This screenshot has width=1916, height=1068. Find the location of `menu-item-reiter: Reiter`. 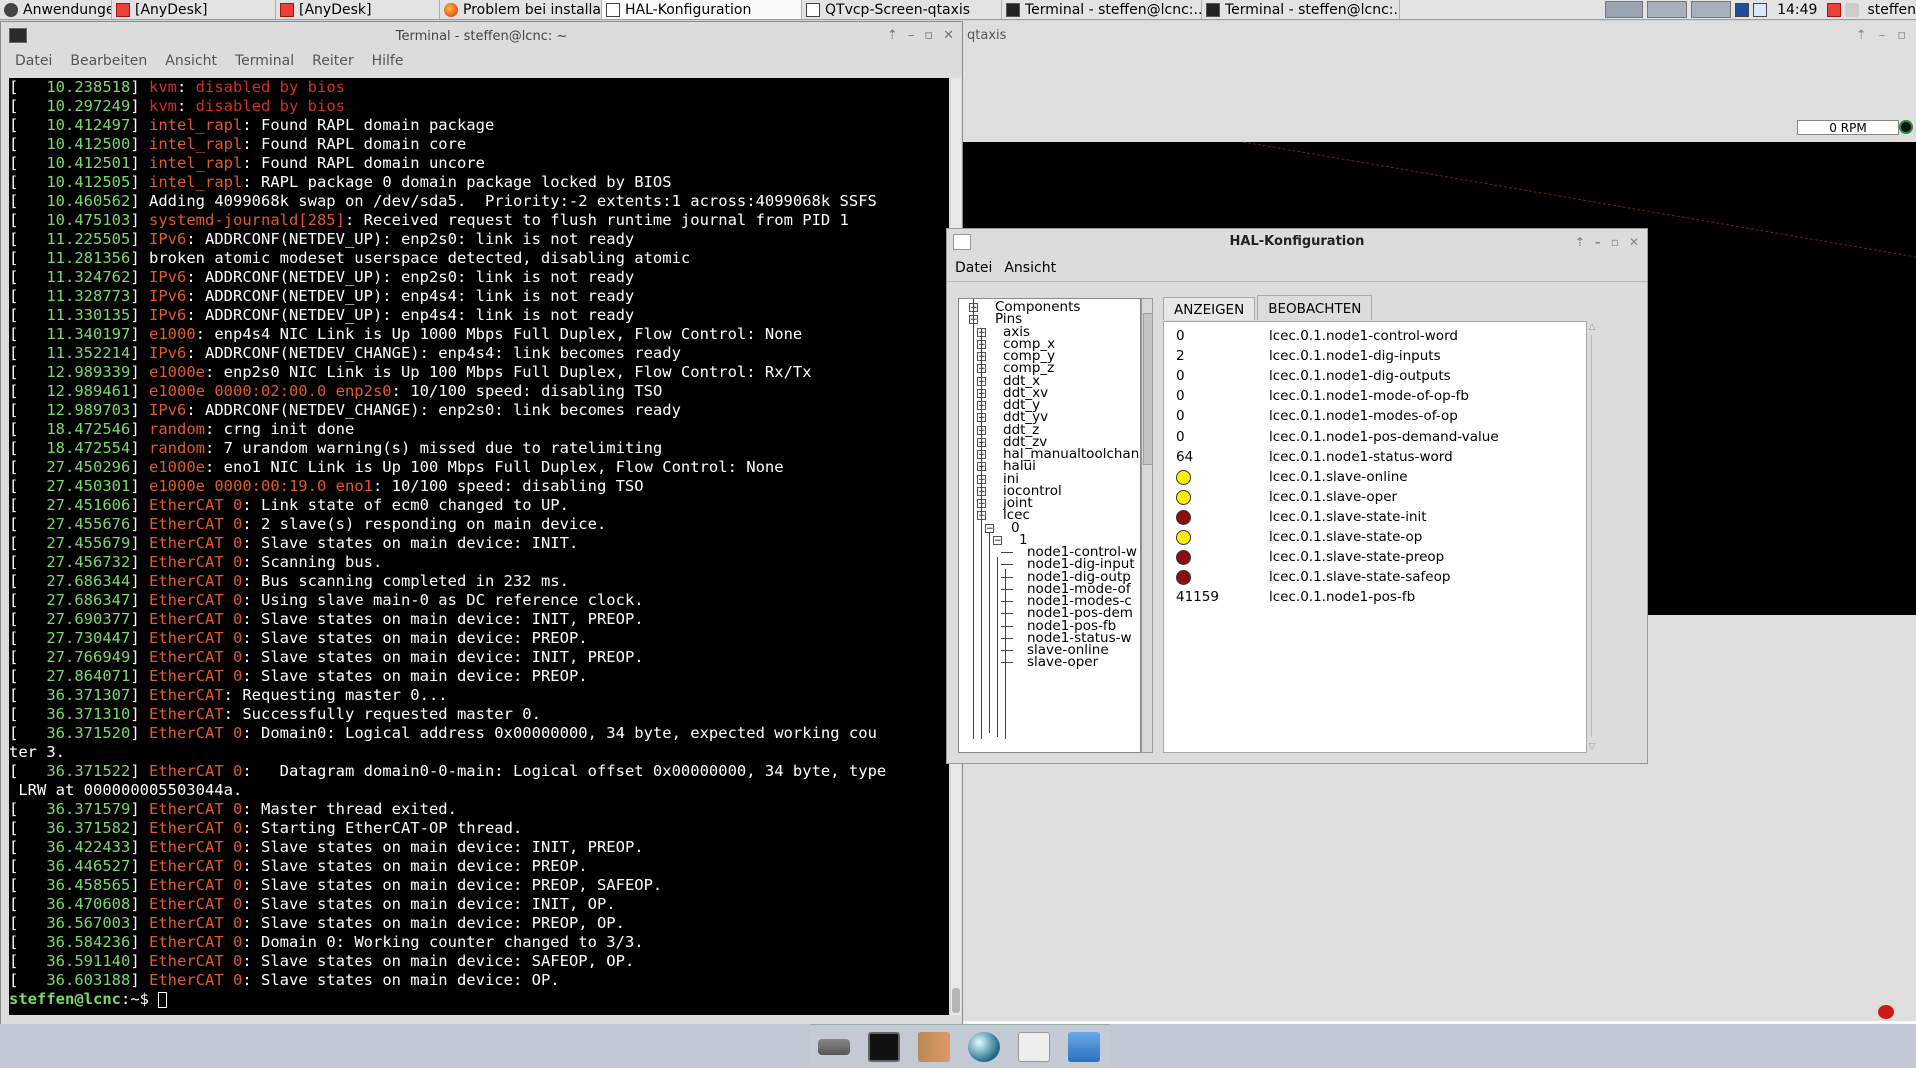

menu-item-reiter: Reiter is located at coordinates (332, 61).